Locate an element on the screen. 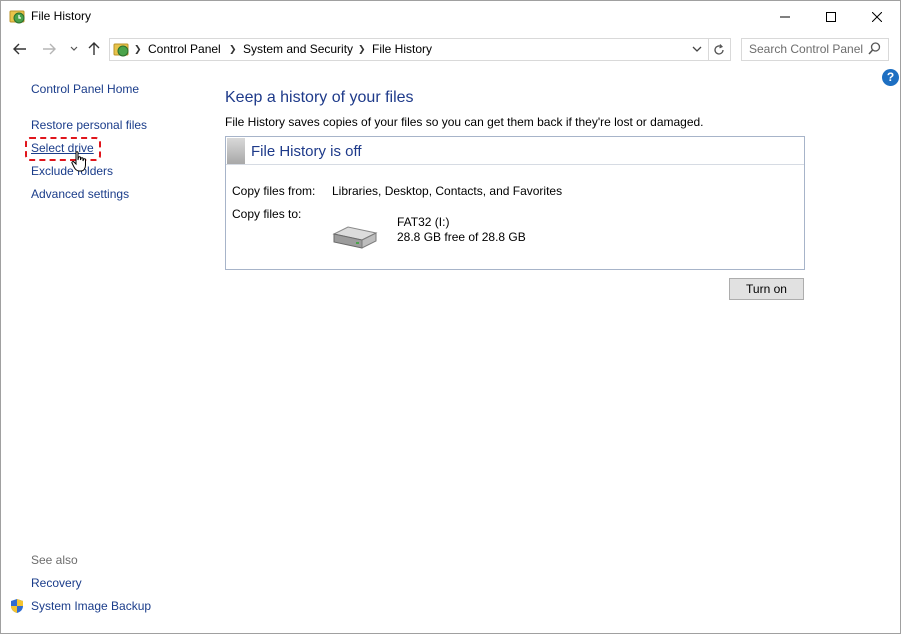 The width and height of the screenshot is (901, 634). close-button is located at coordinates (877, 16).